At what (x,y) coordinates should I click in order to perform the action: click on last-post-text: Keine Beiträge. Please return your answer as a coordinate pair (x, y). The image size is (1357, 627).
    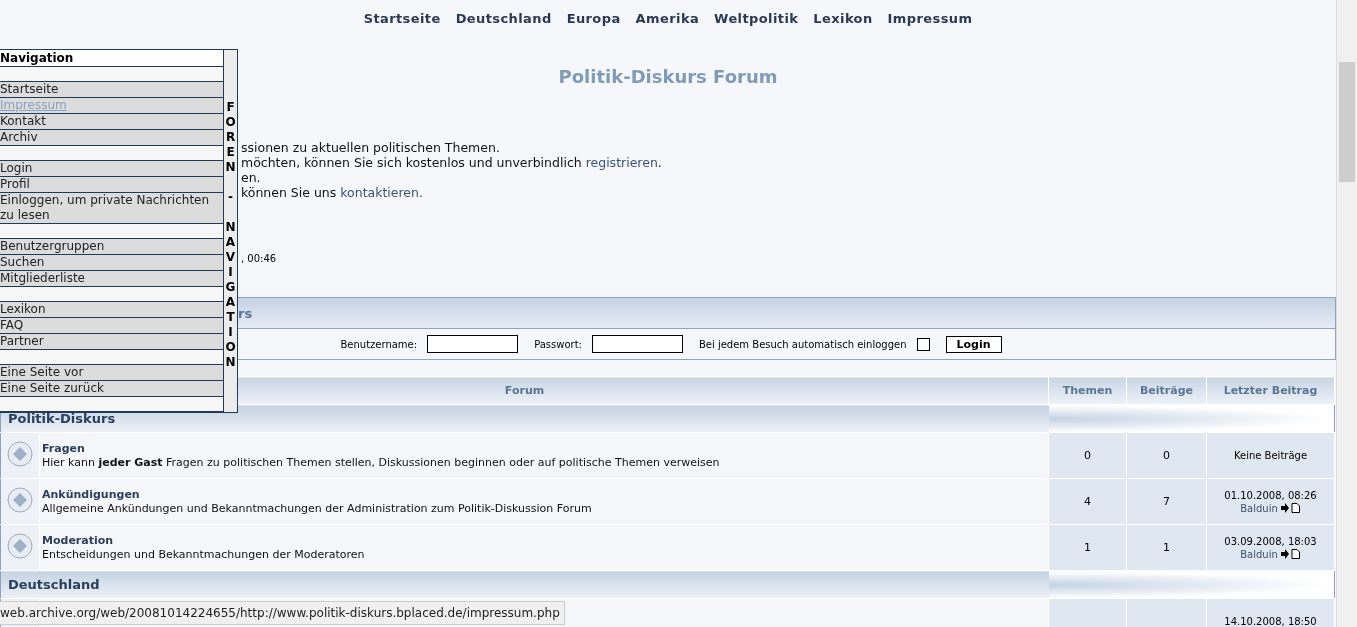
    Looking at the image, I should click on (1270, 455).